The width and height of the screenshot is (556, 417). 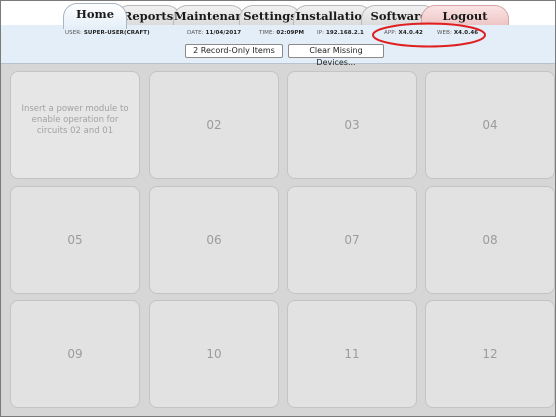 I want to click on tab-reports-label: Reports, so click(x=148, y=16).